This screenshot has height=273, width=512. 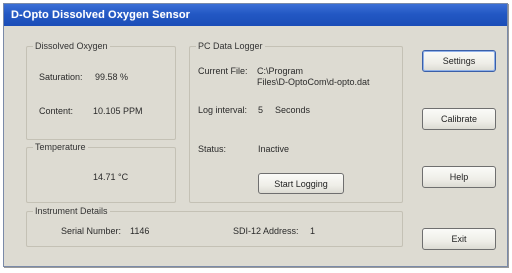 I want to click on log-interval-value: 5, so click(x=261, y=110).